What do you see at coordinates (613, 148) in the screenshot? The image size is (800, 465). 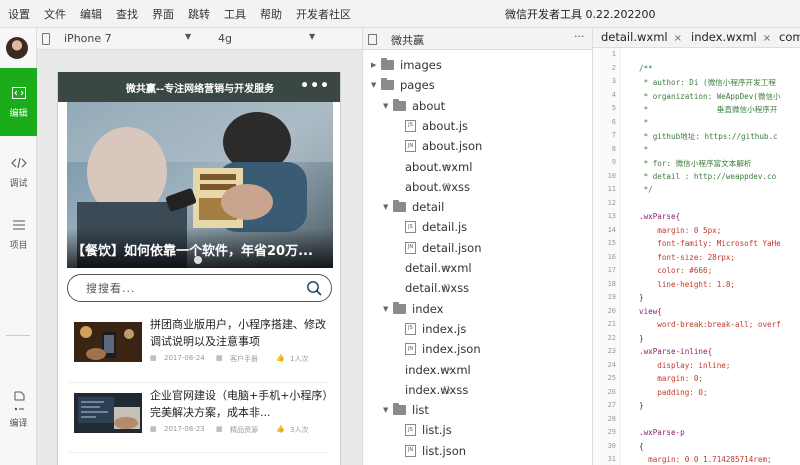 I see `line-number: 8` at bounding box center [613, 148].